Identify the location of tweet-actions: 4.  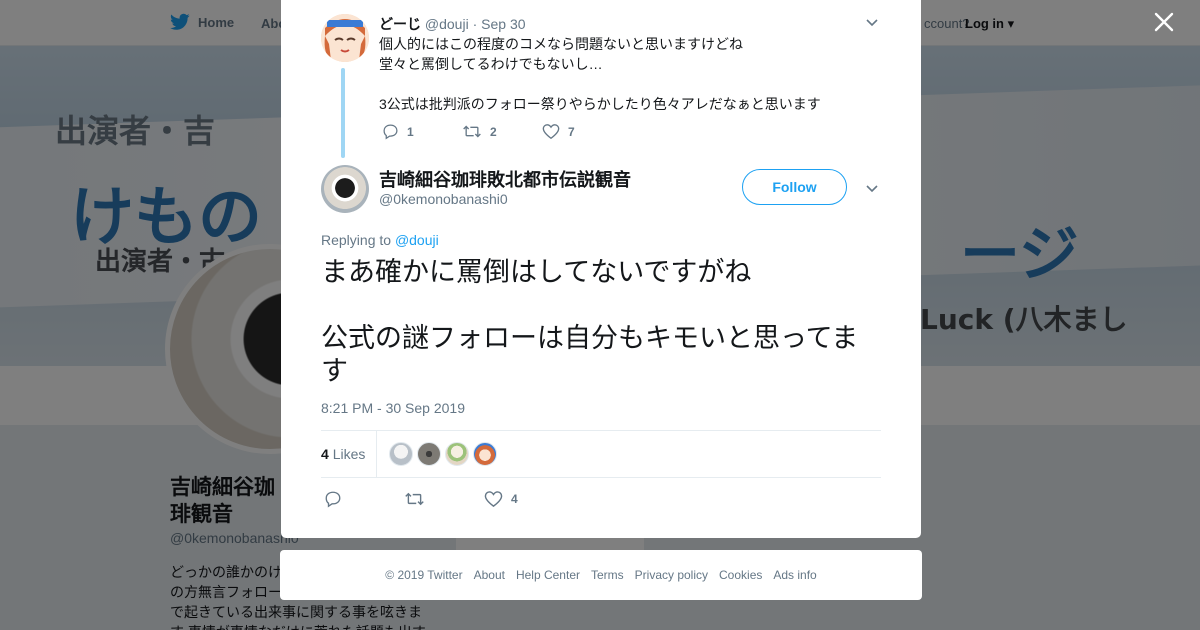
(444, 499).